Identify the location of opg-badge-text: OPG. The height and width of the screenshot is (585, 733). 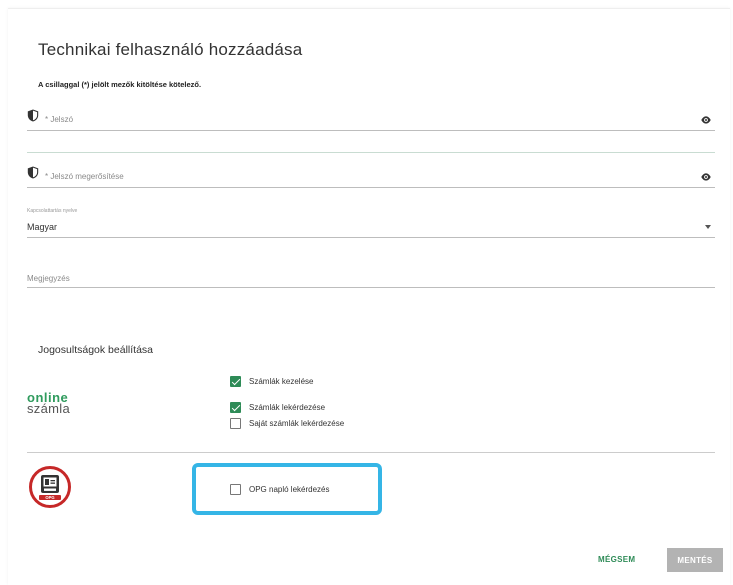
(49, 497).